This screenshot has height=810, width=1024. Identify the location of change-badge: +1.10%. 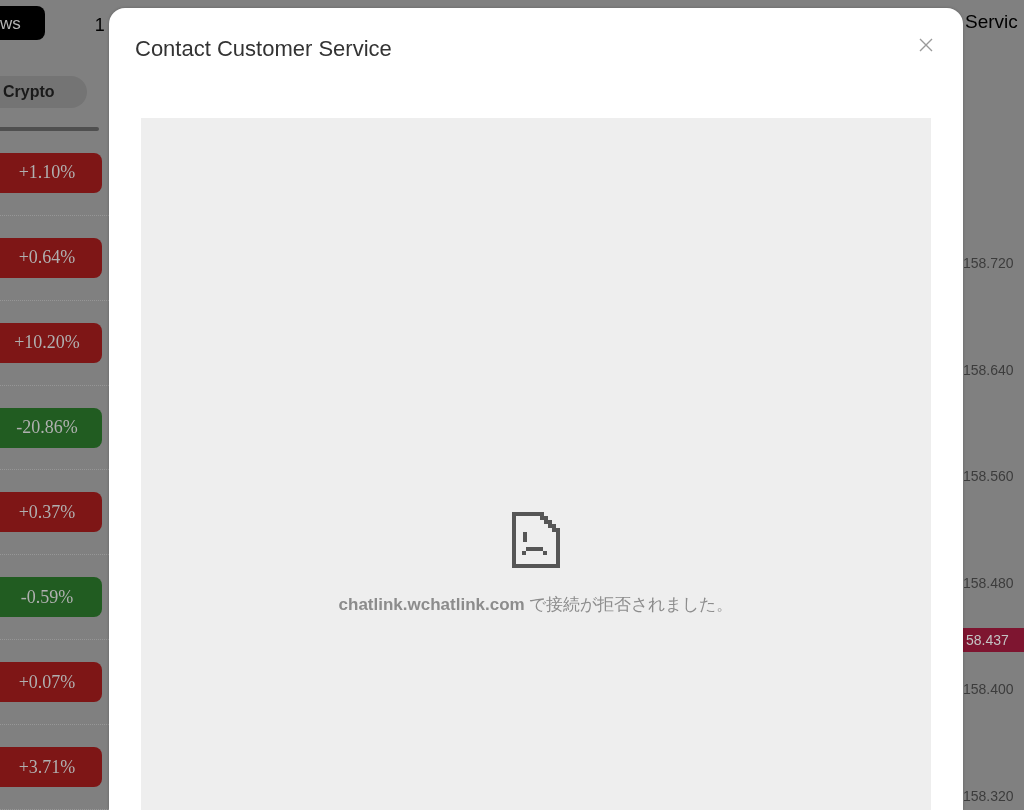
(51, 172).